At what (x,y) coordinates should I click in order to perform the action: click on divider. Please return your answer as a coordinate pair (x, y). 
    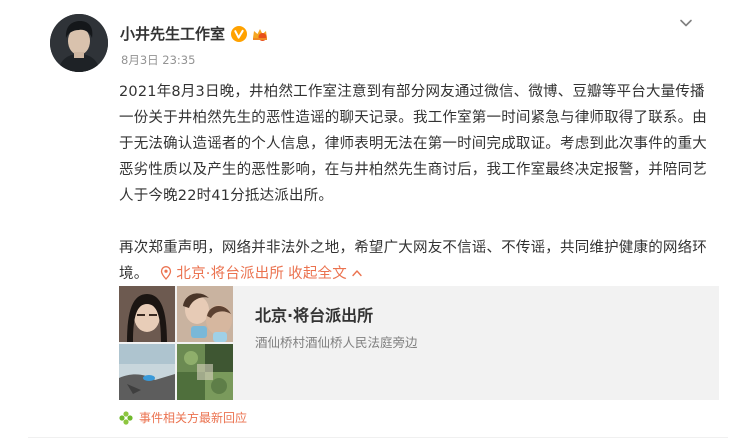
    Looking at the image, I should click on (378, 437).